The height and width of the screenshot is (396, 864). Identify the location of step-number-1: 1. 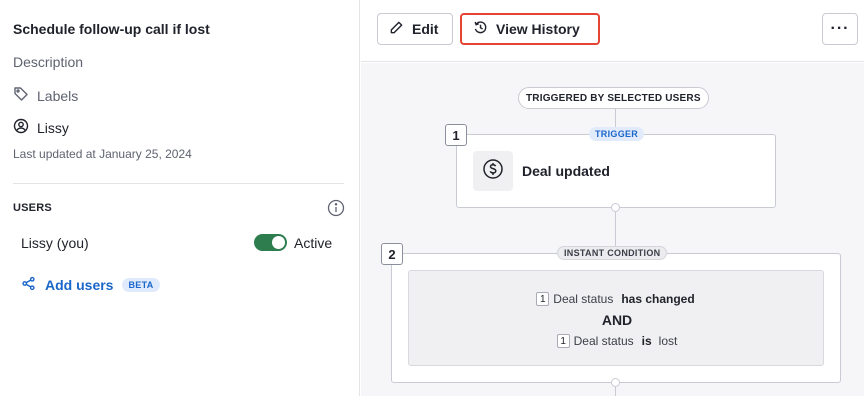
(456, 135).